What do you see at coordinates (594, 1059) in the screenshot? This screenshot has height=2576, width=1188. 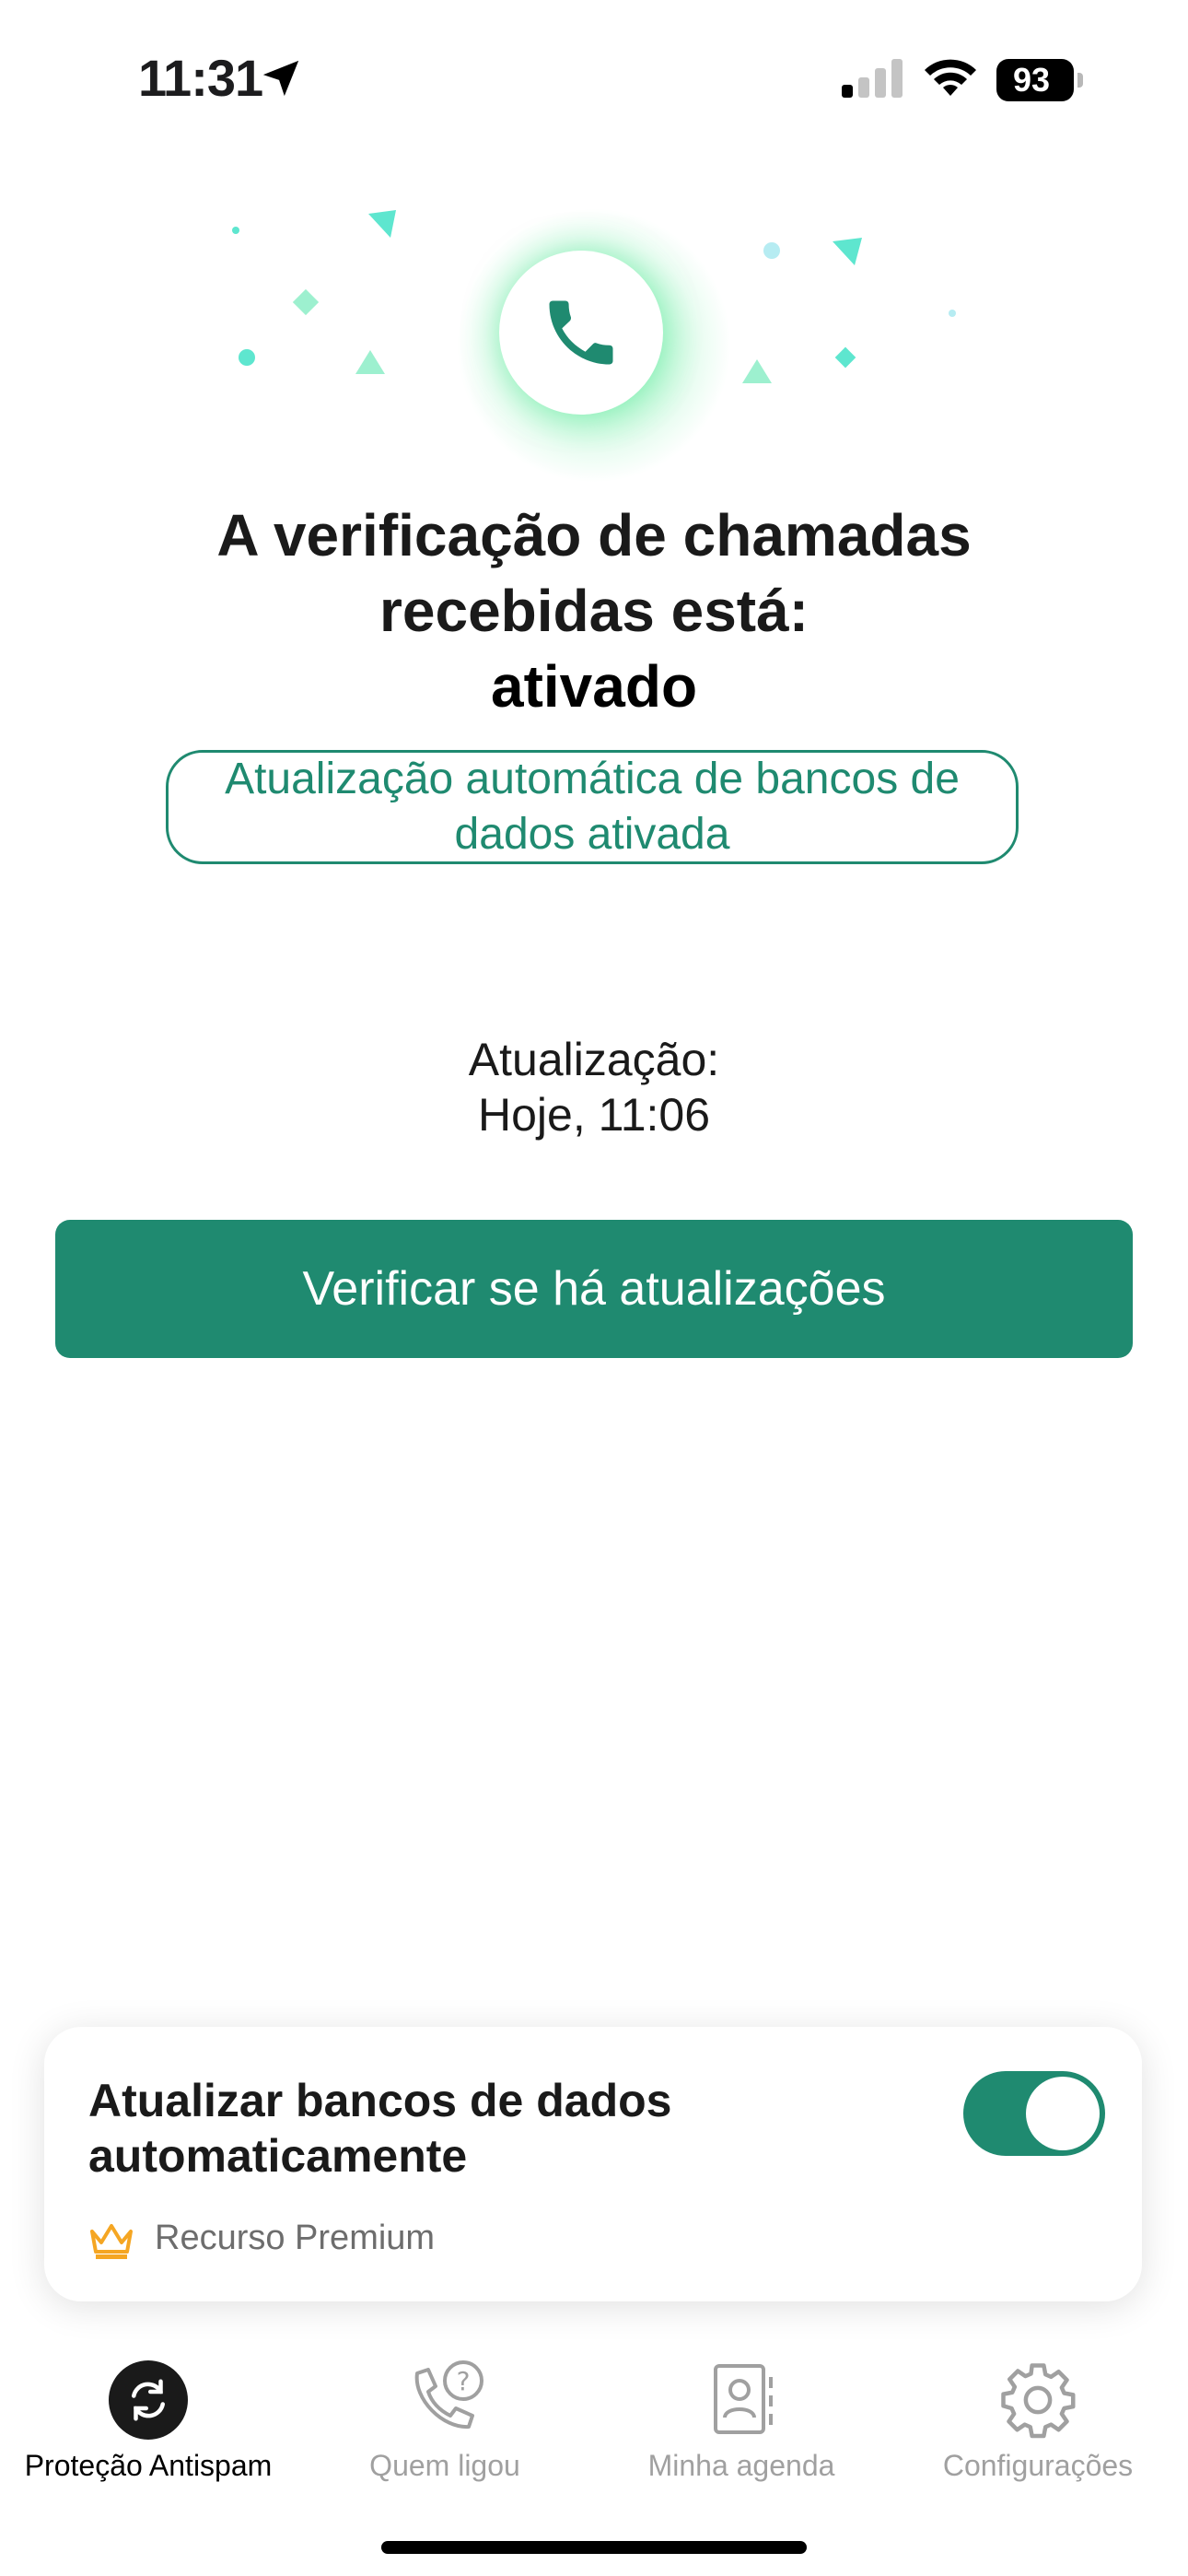 I see `last-update-label: Atualização:` at bounding box center [594, 1059].